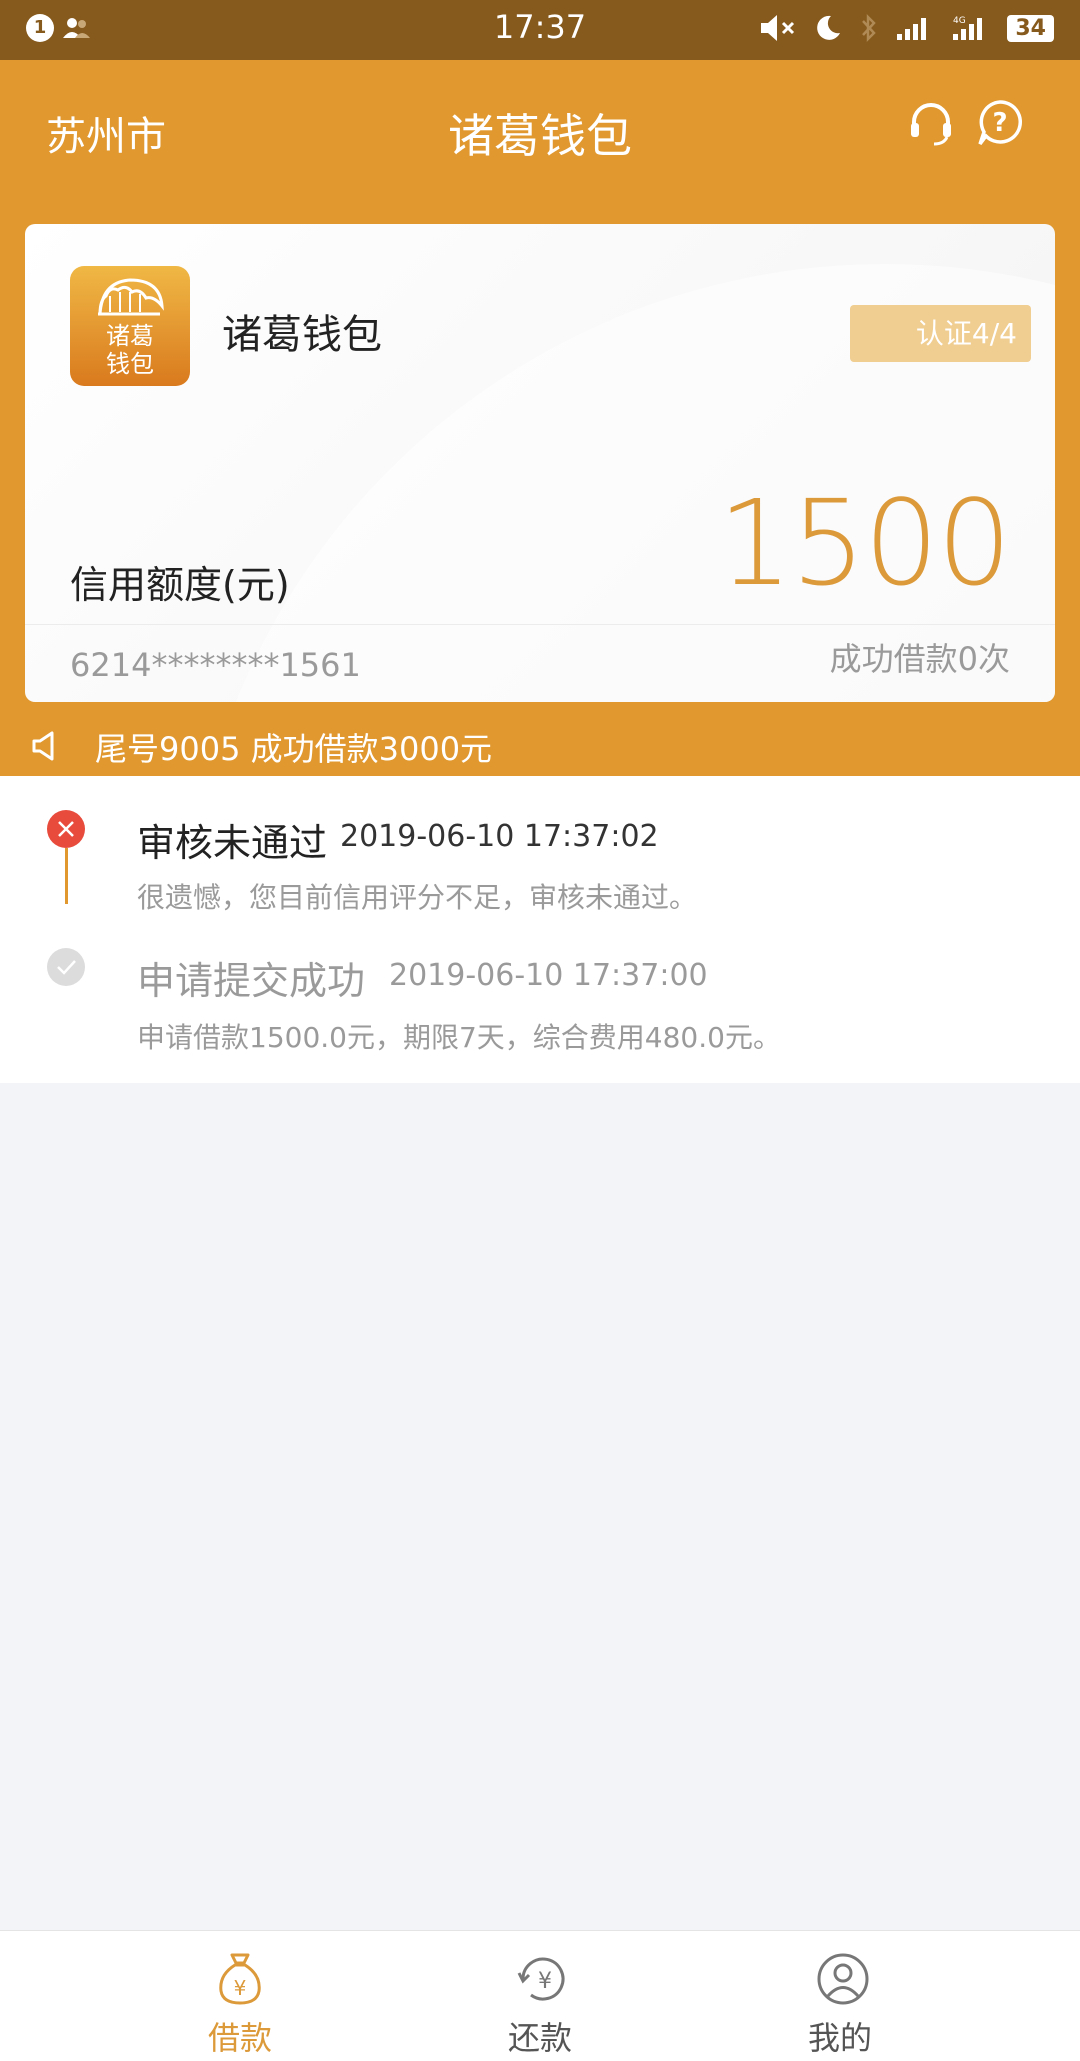  I want to click on bottom-tab-bar: ¥ 借款 ¥ 还款 我的, so click(540, 1995).